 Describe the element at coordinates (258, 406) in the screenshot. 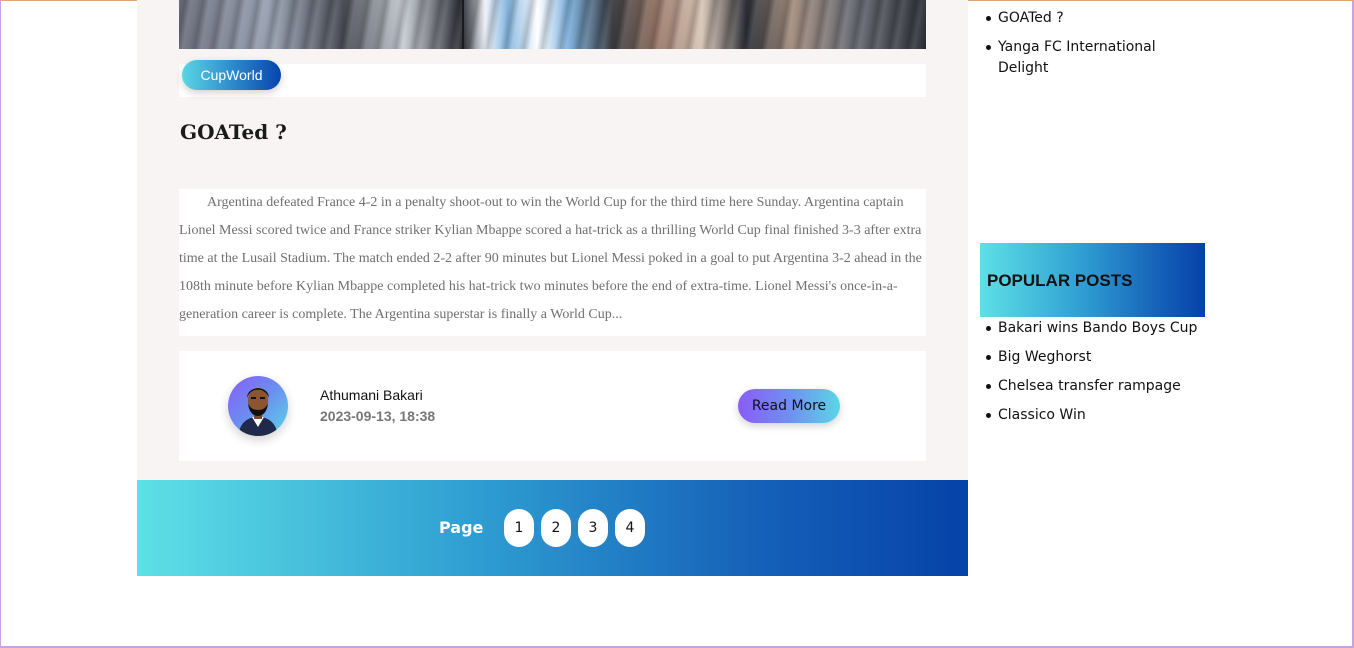

I see `author-avatar-icon` at that location.